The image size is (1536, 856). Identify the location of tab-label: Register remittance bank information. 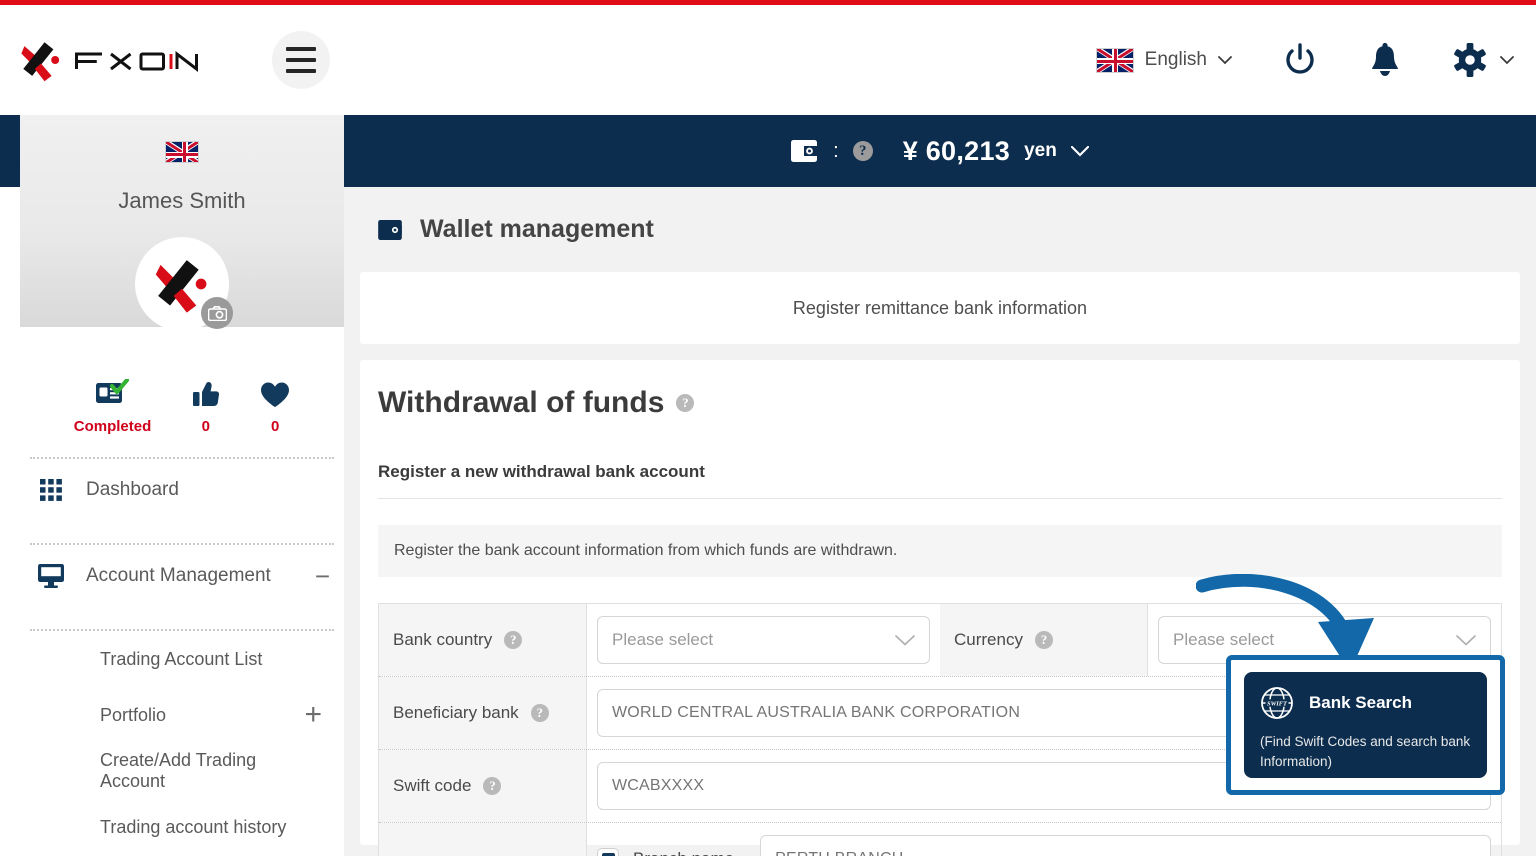
(940, 307).